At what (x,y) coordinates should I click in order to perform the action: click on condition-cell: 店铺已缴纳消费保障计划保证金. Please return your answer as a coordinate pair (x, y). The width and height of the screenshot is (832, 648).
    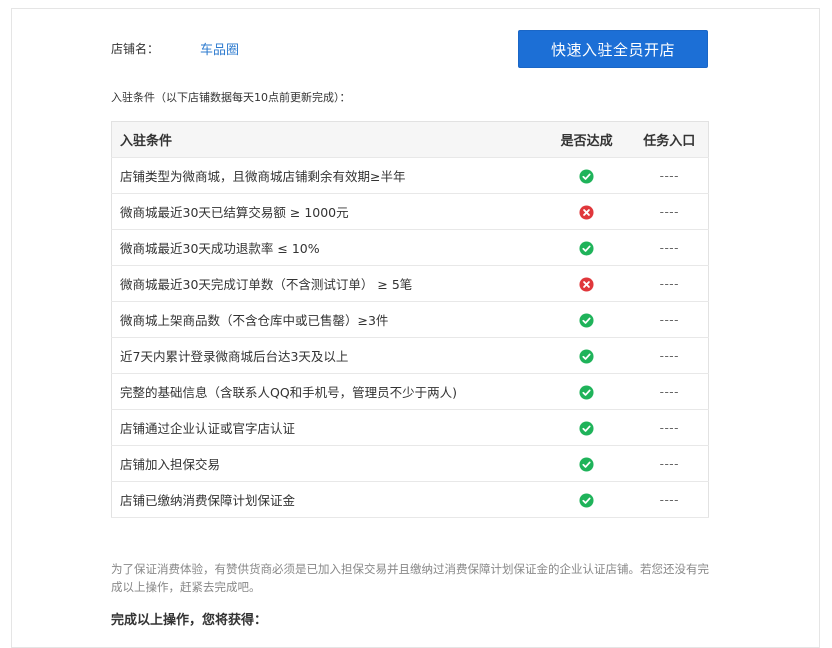
    Looking at the image, I should click on (326, 499).